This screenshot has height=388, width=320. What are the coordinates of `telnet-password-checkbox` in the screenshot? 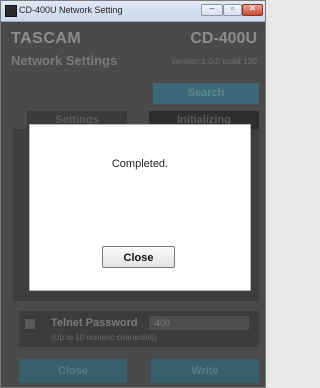 It's located at (30, 324).